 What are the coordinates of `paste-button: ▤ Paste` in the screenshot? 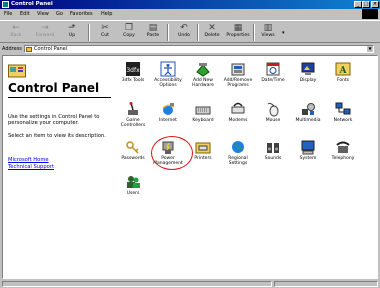 It's located at (153, 33).